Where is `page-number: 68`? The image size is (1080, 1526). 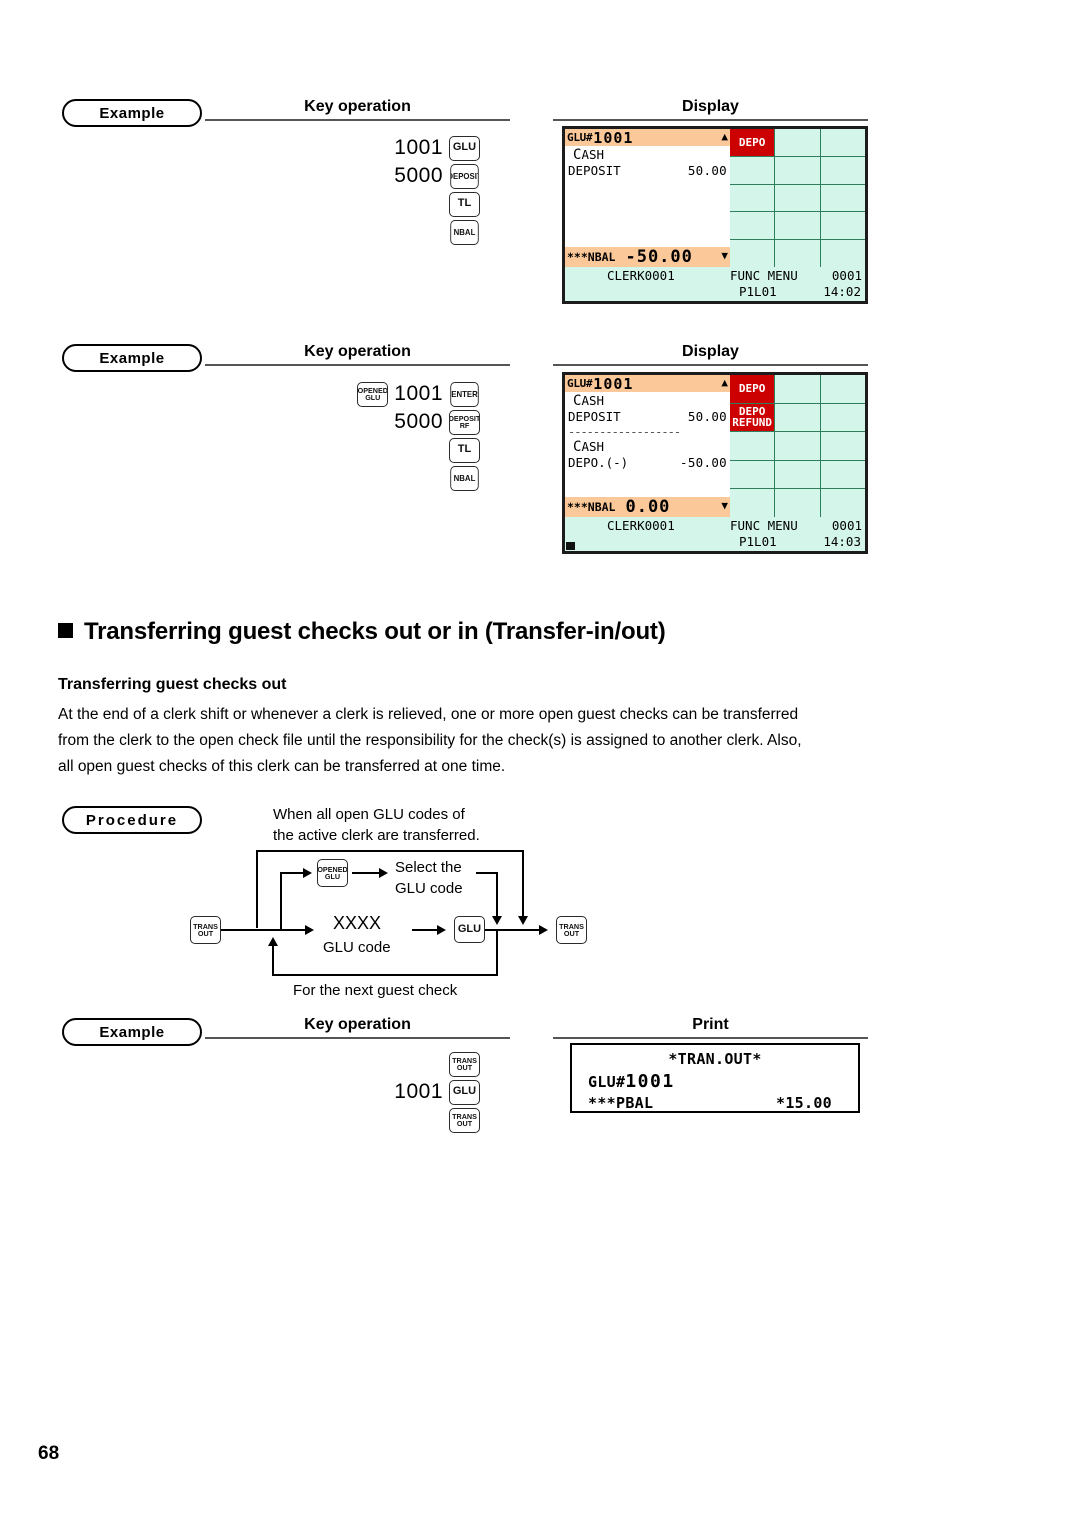 page-number: 68 is located at coordinates (49, 1453).